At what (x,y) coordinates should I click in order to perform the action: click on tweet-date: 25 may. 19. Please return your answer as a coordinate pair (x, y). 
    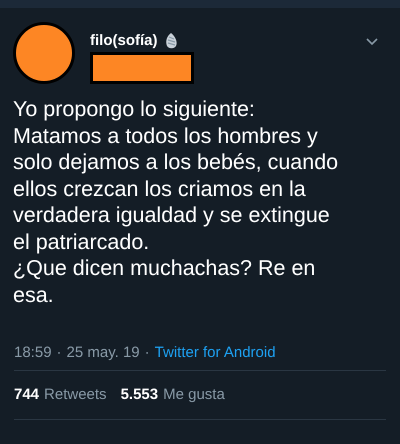
    Looking at the image, I should click on (103, 353).